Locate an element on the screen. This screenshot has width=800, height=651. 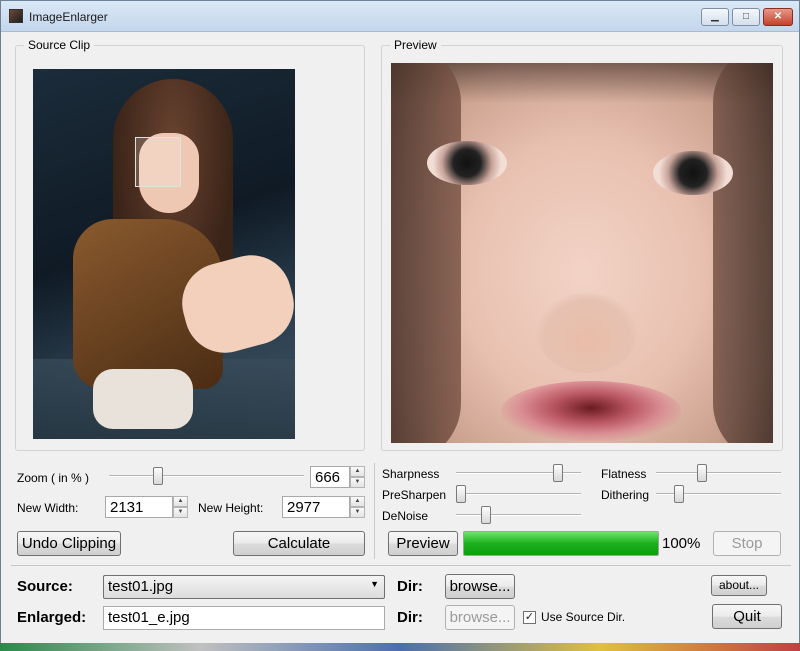
progress-fill is located at coordinates (561, 543).